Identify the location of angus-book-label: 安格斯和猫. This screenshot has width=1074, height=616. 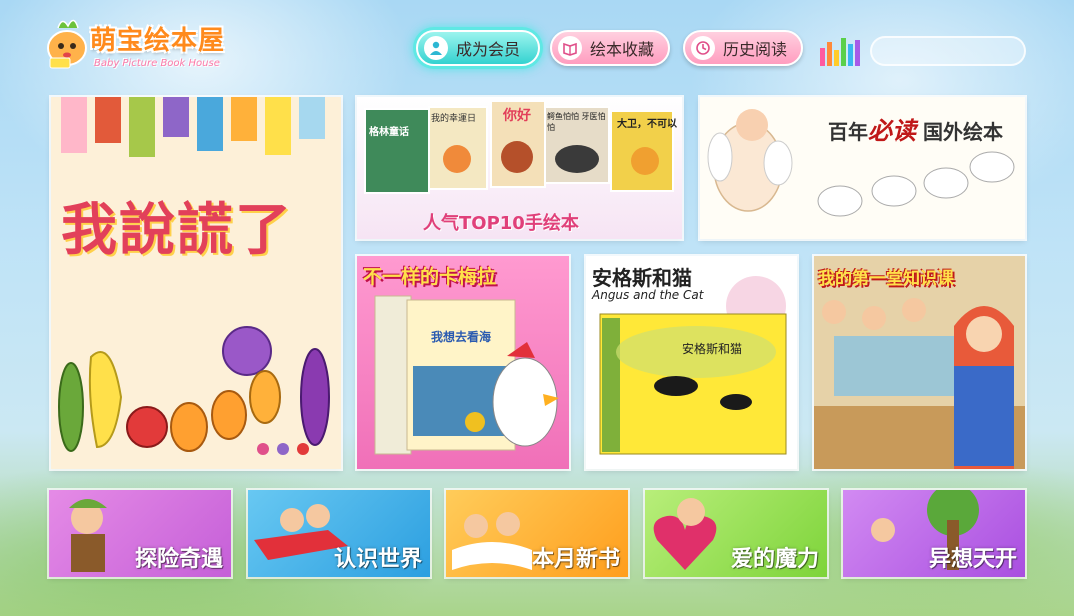
(712, 349).